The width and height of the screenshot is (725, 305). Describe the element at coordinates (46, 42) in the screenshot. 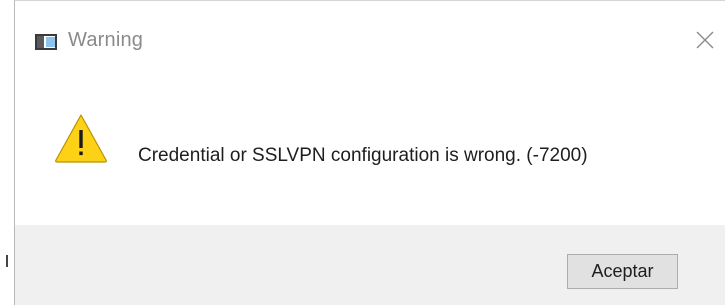

I see `app-window-icon` at that location.